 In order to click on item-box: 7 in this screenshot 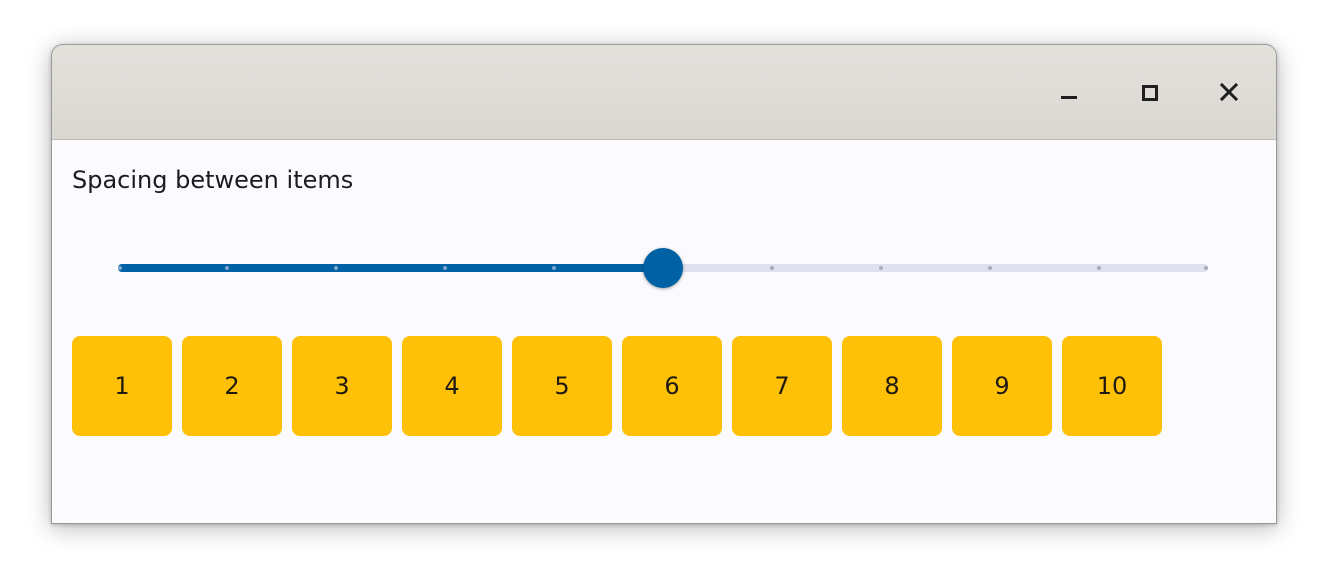, I will do `click(782, 386)`.